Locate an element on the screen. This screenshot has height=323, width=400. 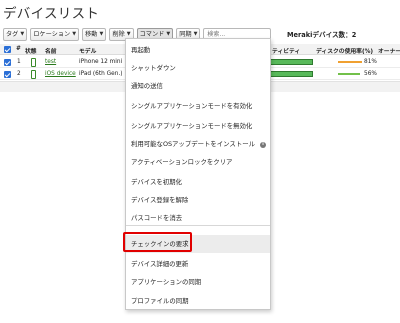
delete-label: 削除 is located at coordinates (118, 34).